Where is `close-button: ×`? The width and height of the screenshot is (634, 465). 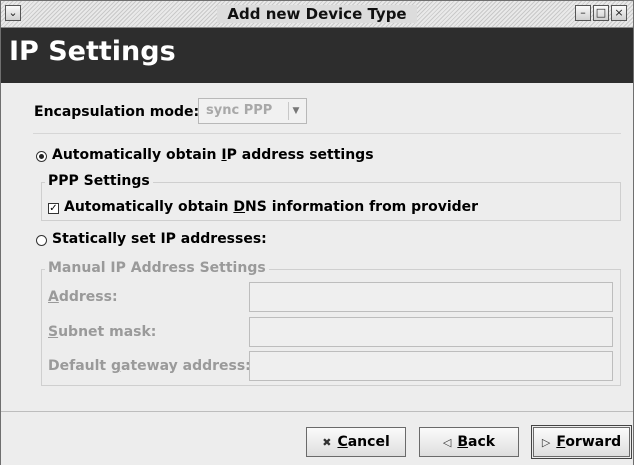 close-button: × is located at coordinates (619, 13).